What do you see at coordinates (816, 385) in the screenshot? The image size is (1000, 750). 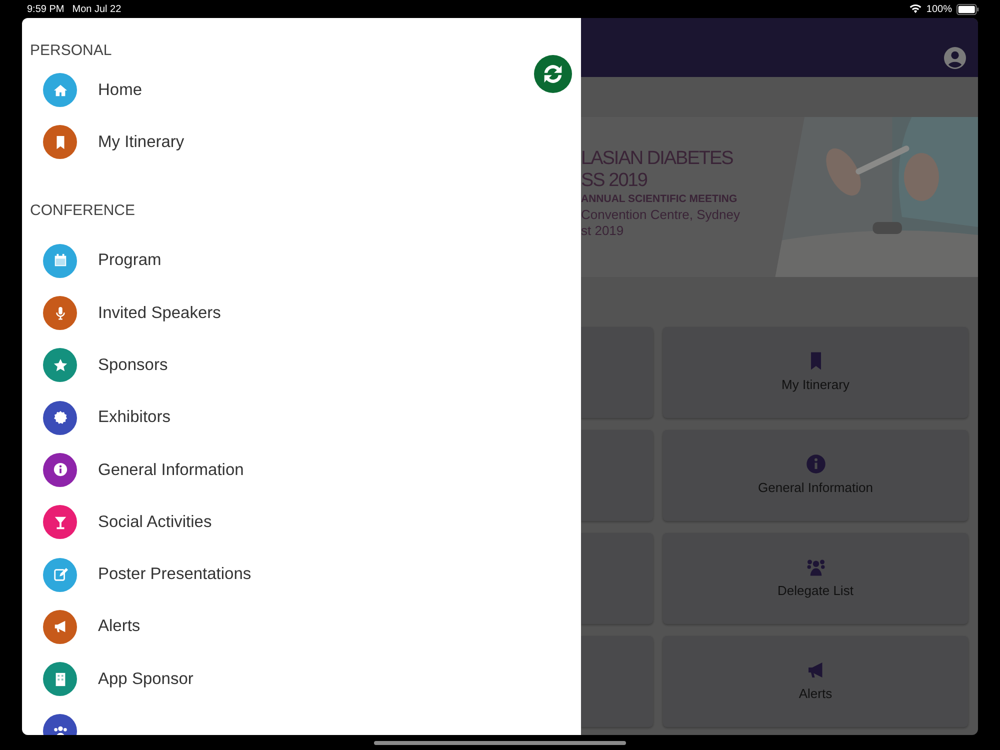 I see `tile-label: My Itinerary` at bounding box center [816, 385].